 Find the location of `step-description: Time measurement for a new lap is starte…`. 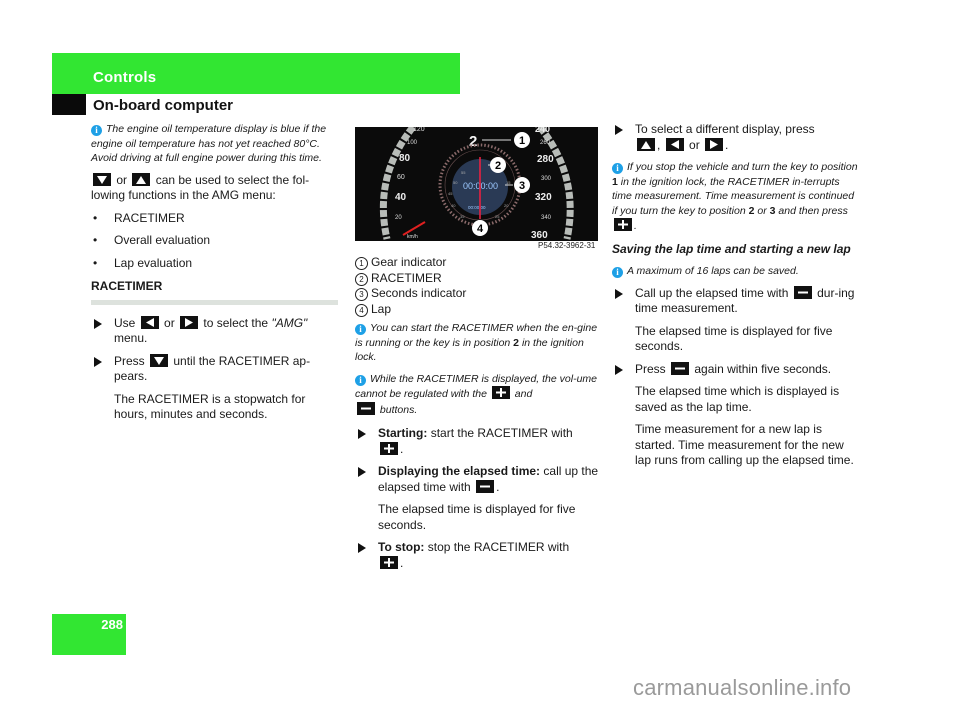

step-description: Time measurement for a new lap is starte… is located at coordinates (744, 444).